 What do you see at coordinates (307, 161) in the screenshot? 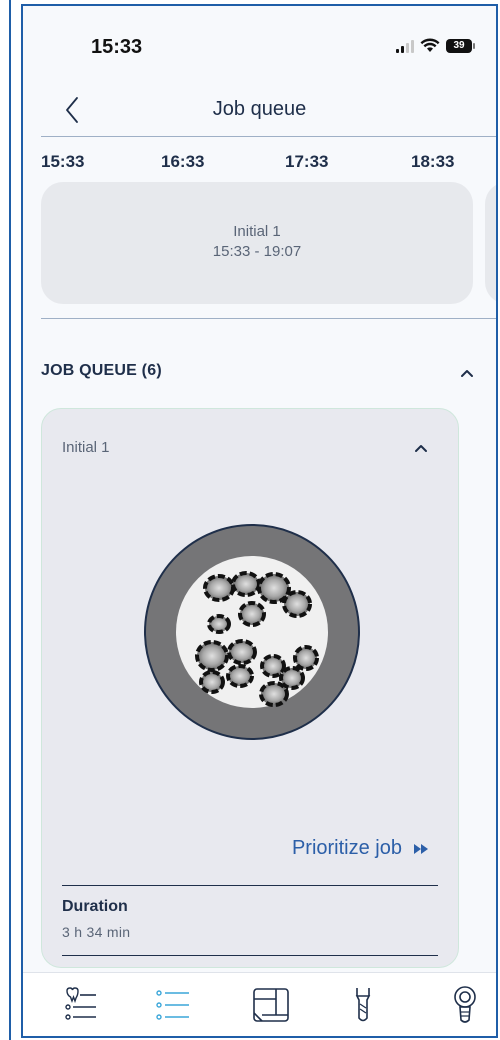
I see `timeline-tick: 17:33` at bounding box center [307, 161].